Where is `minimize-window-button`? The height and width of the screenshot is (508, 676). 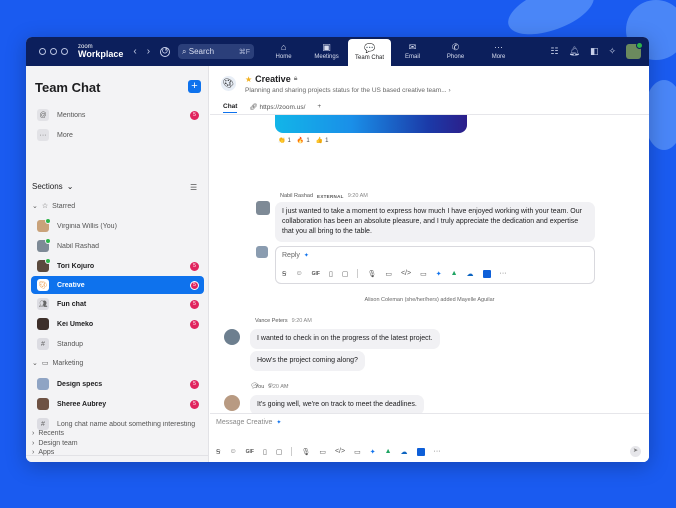 minimize-window-button is located at coordinates (53, 51).